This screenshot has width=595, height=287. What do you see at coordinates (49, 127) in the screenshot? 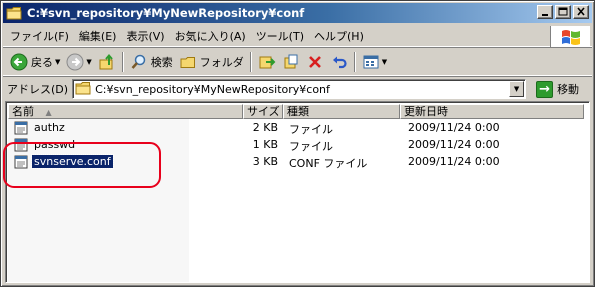
I see `file-name: authz` at bounding box center [49, 127].